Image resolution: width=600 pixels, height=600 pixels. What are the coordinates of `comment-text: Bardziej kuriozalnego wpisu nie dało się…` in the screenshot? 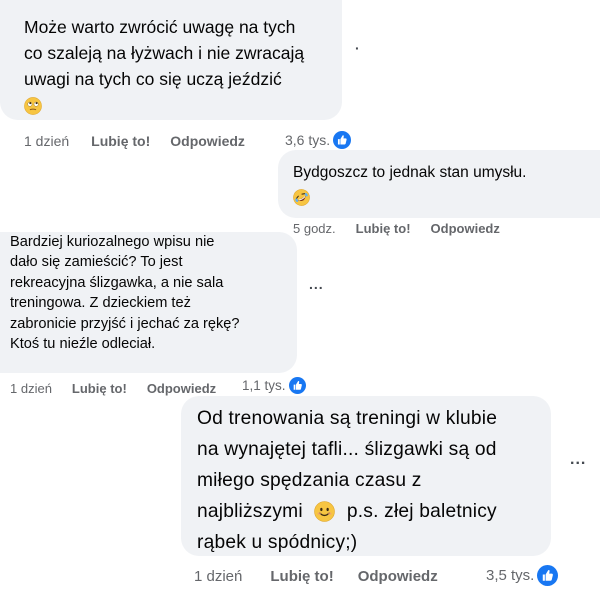 It's located at (125, 293).